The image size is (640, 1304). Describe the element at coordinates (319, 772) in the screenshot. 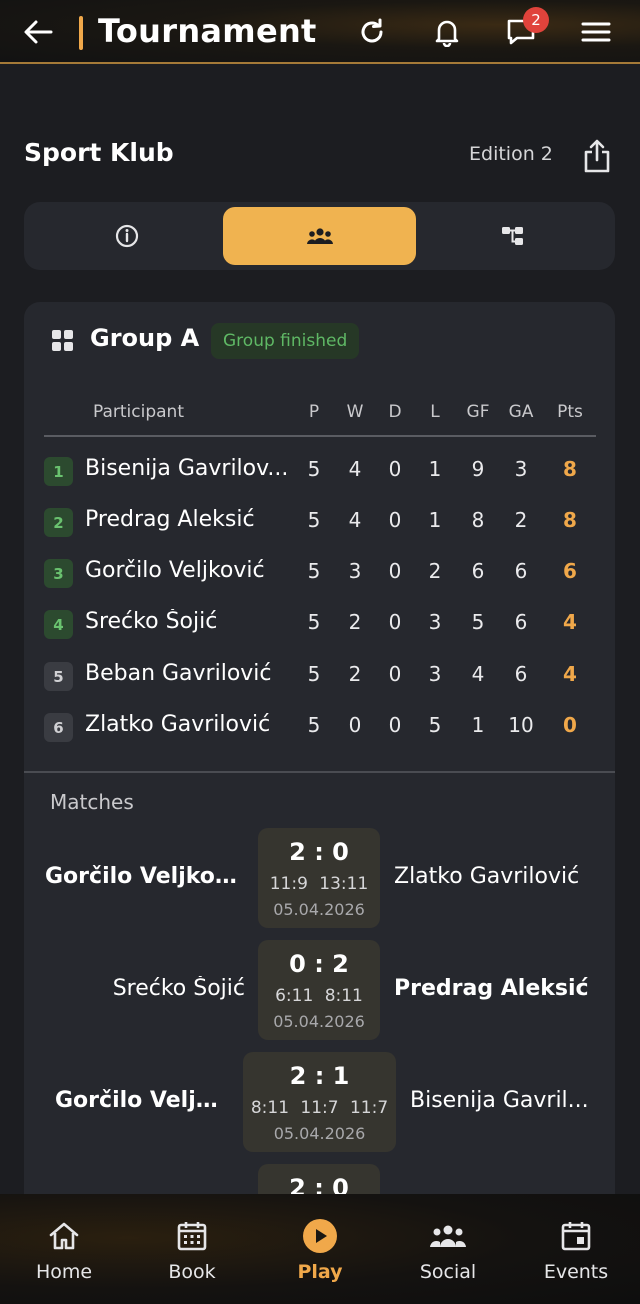

I see `section-divider` at that location.